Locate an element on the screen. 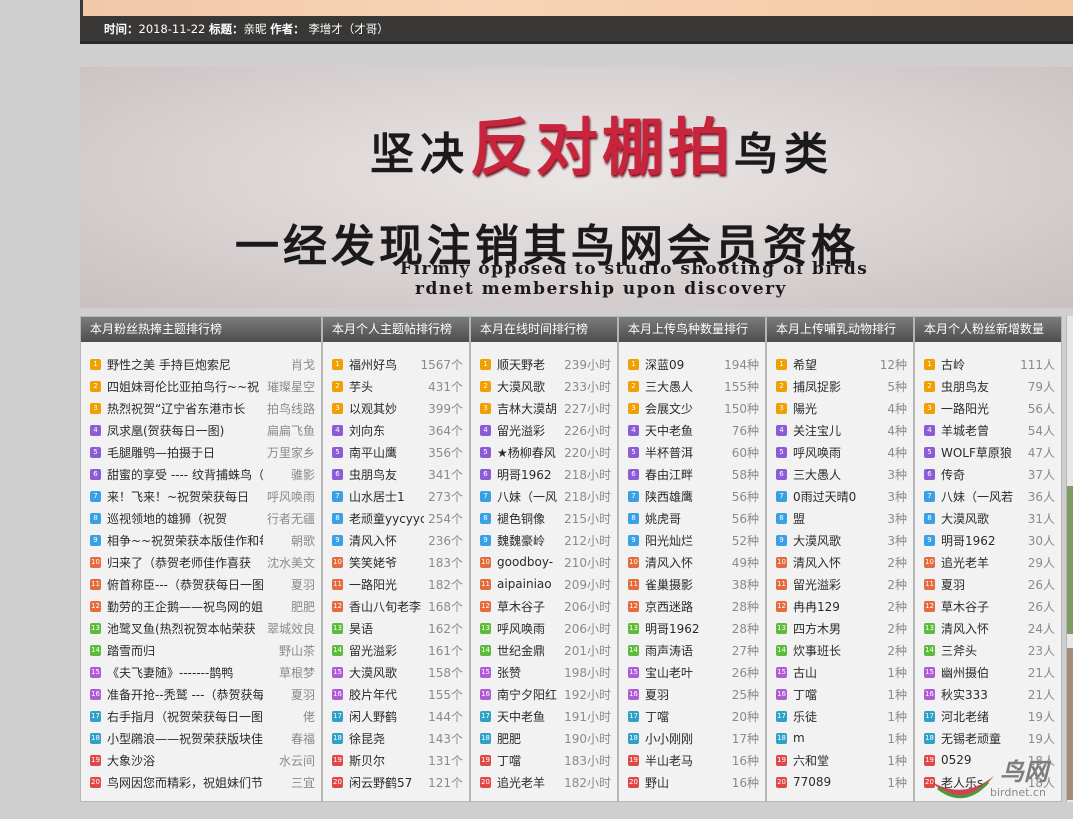  ranking-name-link: 香山八旬老李 is located at coordinates (386, 606).